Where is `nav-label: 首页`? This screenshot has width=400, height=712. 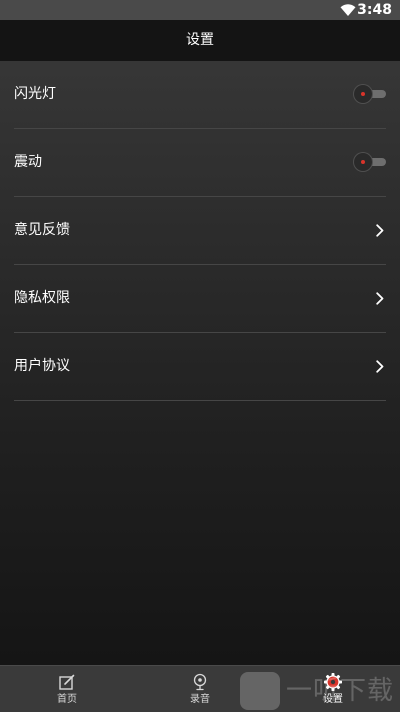 nav-label: 首页 is located at coordinates (67, 699).